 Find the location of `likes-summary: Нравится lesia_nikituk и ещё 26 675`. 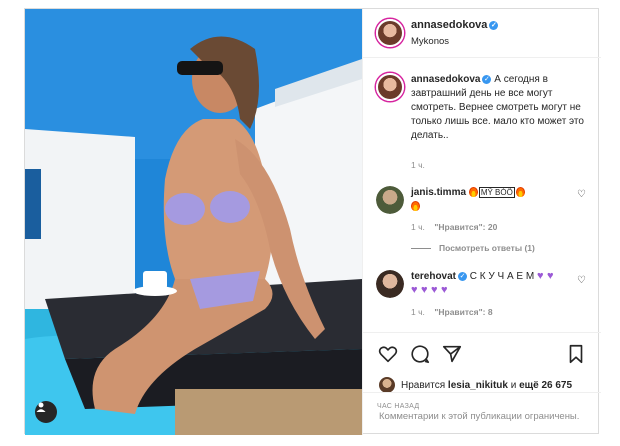

likes-summary: Нравится lesia_nikituk и ещё 26 675 is located at coordinates (486, 385).